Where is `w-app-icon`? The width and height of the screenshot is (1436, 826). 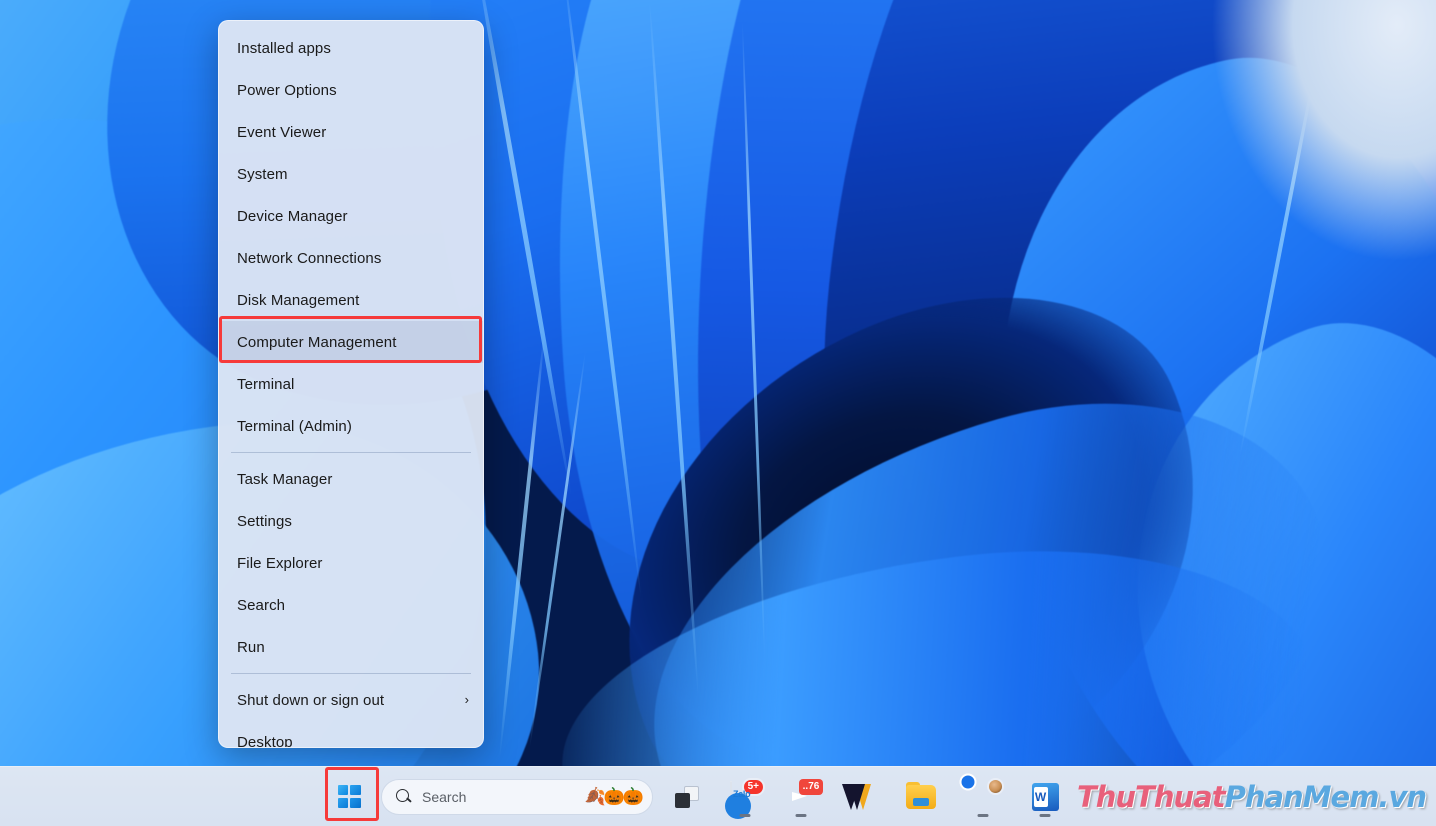 w-app-icon is located at coordinates (857, 796).